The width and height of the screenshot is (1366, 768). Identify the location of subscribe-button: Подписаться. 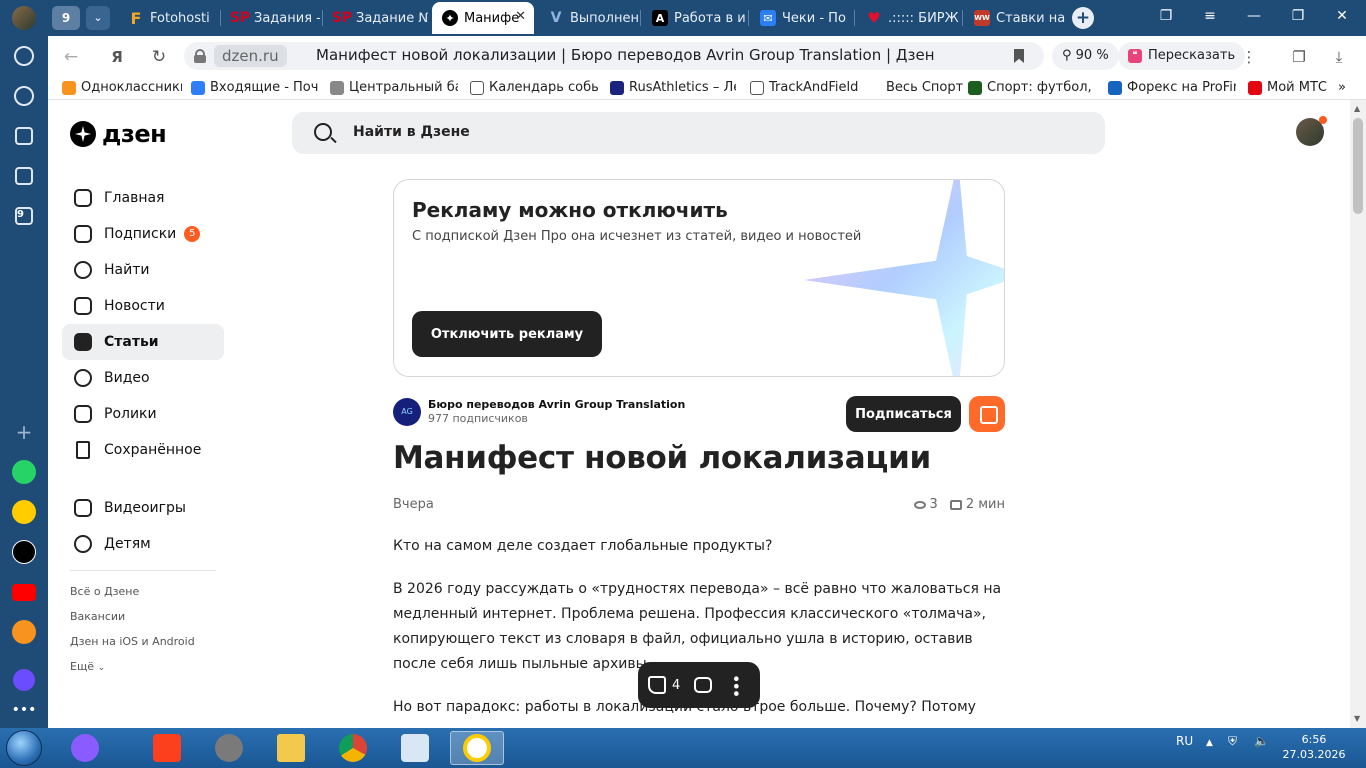
(903, 414).